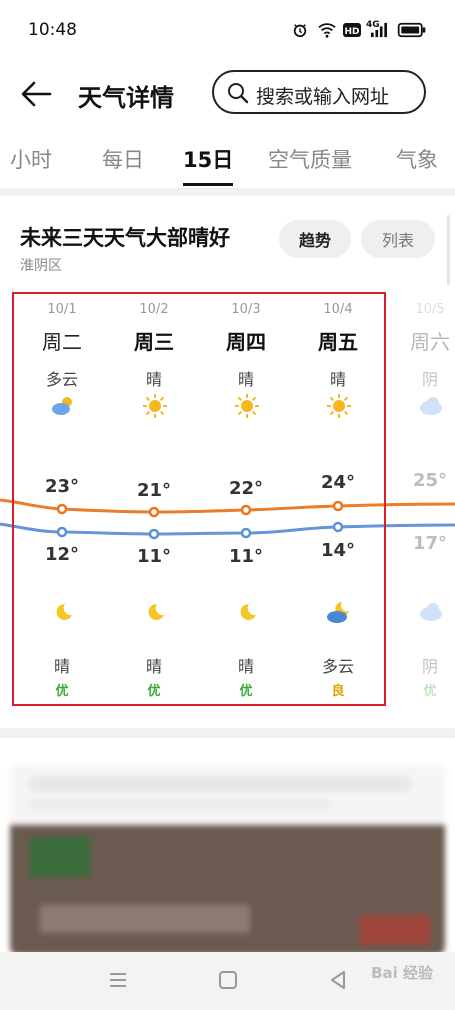 Image resolution: width=455 pixels, height=1010 pixels. What do you see at coordinates (238, 93) in the screenshot?
I see `search-icon` at bounding box center [238, 93].